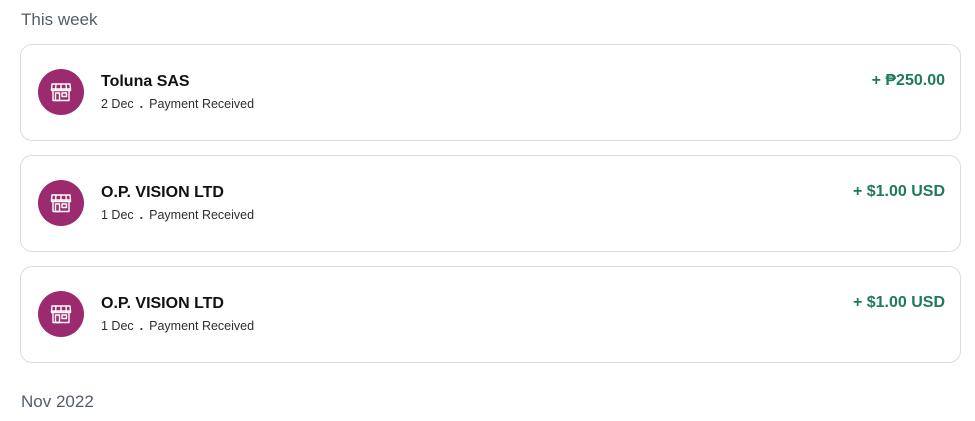 The width and height of the screenshot is (975, 421). What do you see at coordinates (145, 81) in the screenshot?
I see `merchant-name: Toluna SAS` at bounding box center [145, 81].